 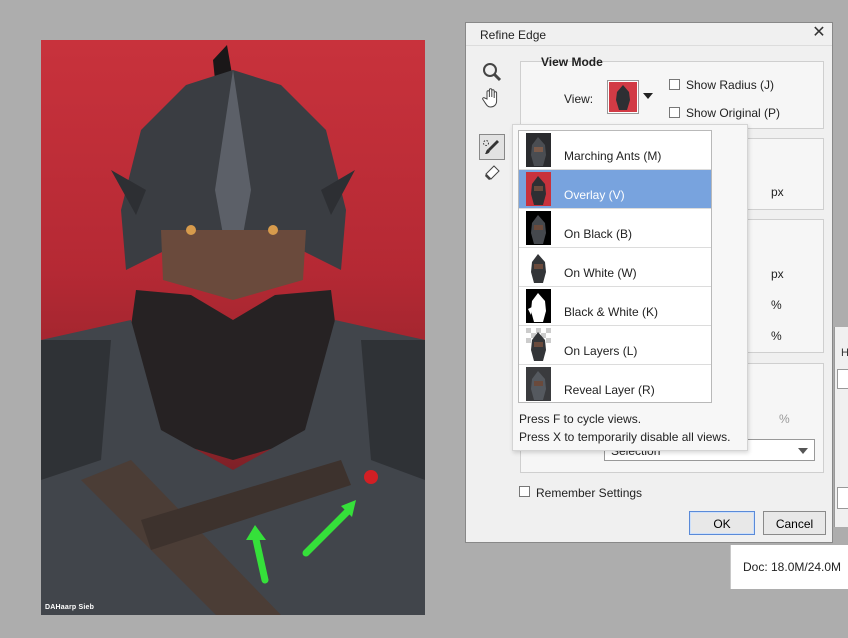 What do you see at coordinates (722, 523) in the screenshot?
I see `ok-button: OK` at bounding box center [722, 523].